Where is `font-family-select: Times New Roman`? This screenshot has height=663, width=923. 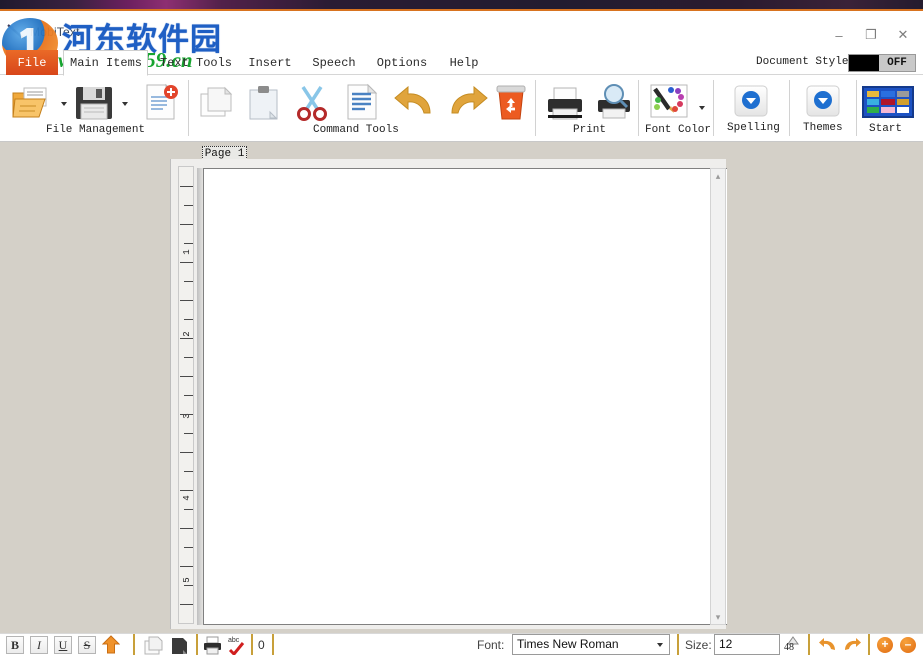 font-family-select: Times New Roman is located at coordinates (591, 644).